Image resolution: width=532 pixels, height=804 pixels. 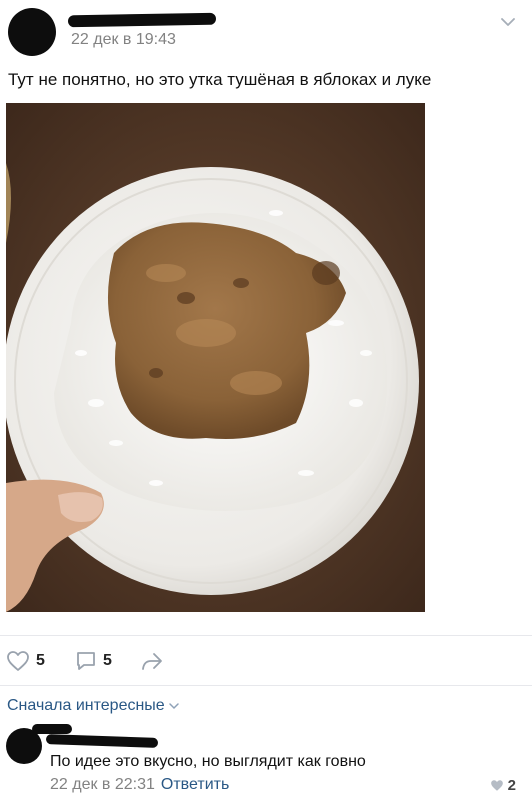 What do you see at coordinates (142, 20) in the screenshot?
I see `author-name-redacted` at bounding box center [142, 20].